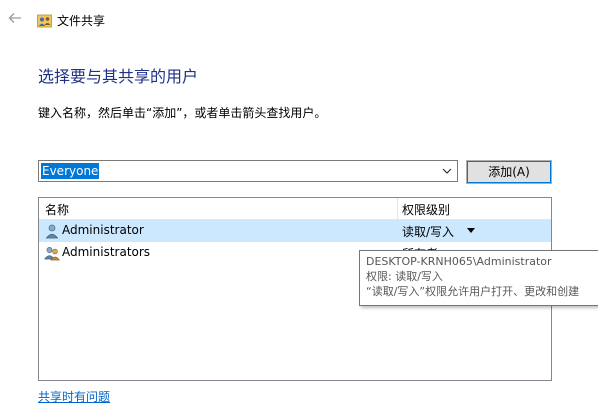 The height and width of the screenshot is (405, 598). I want to click on column-divider, so click(397, 208).